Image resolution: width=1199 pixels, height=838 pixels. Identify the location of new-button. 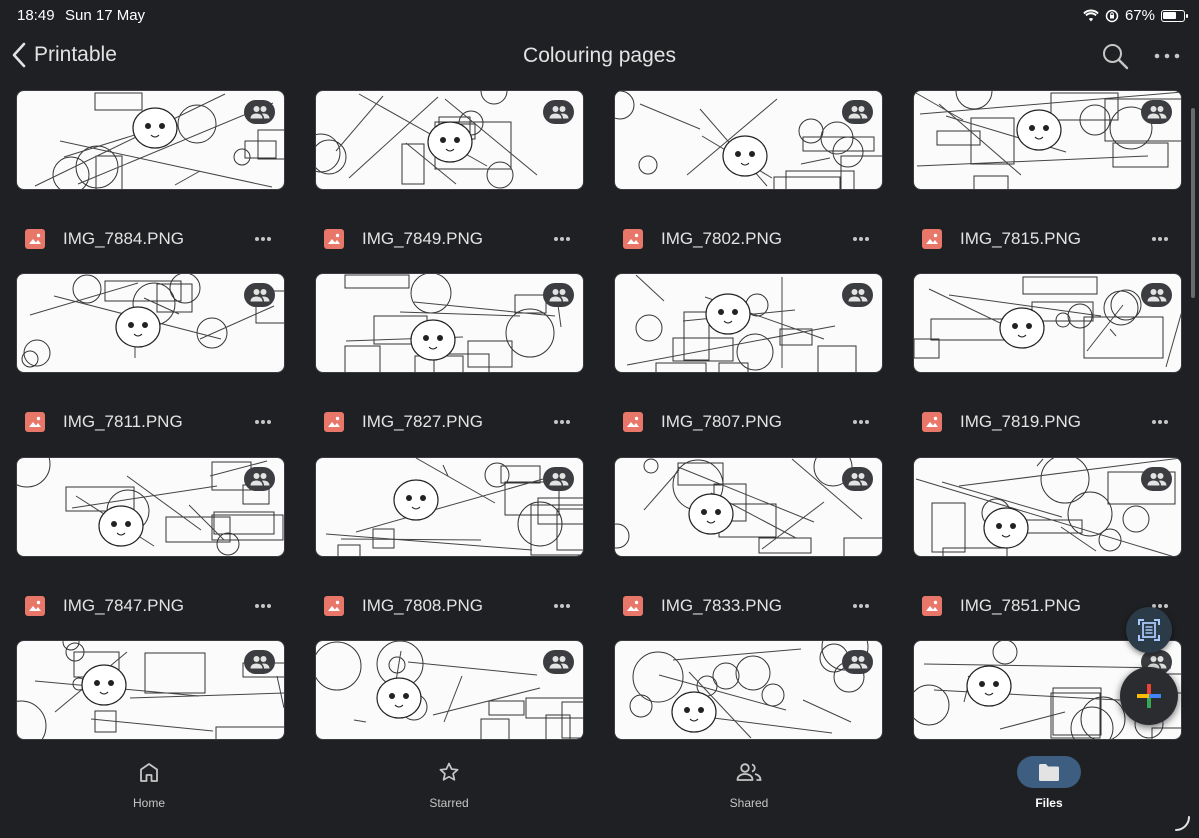
(1149, 696).